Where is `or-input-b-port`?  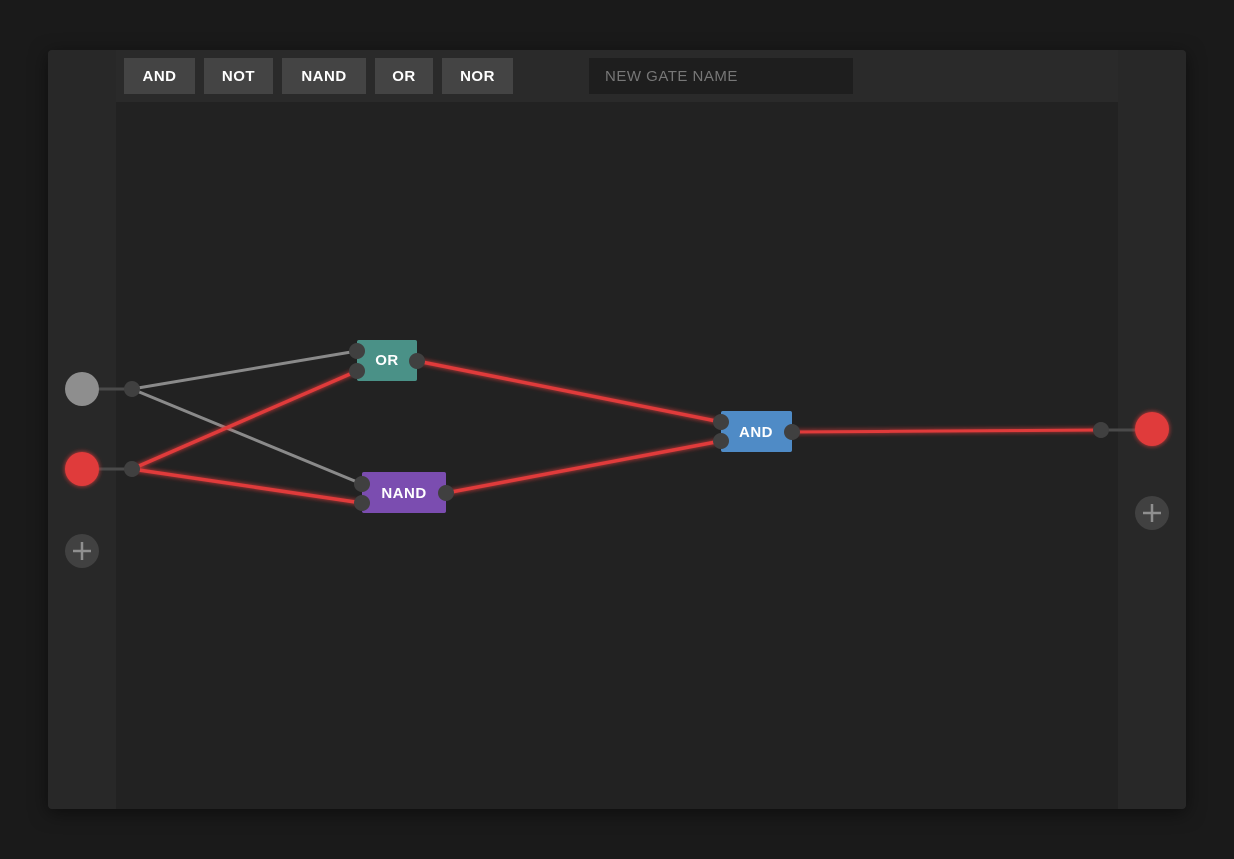
or-input-b-port is located at coordinates (357, 371).